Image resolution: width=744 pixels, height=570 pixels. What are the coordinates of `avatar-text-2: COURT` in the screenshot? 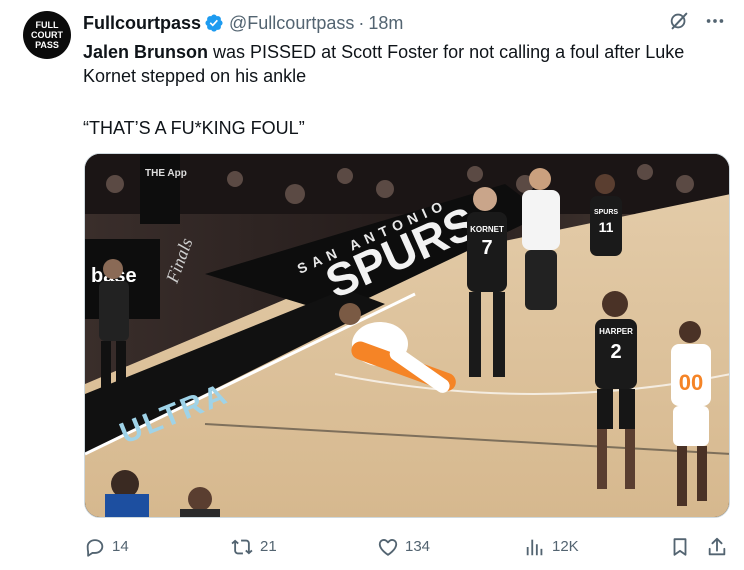 It's located at (47, 35).